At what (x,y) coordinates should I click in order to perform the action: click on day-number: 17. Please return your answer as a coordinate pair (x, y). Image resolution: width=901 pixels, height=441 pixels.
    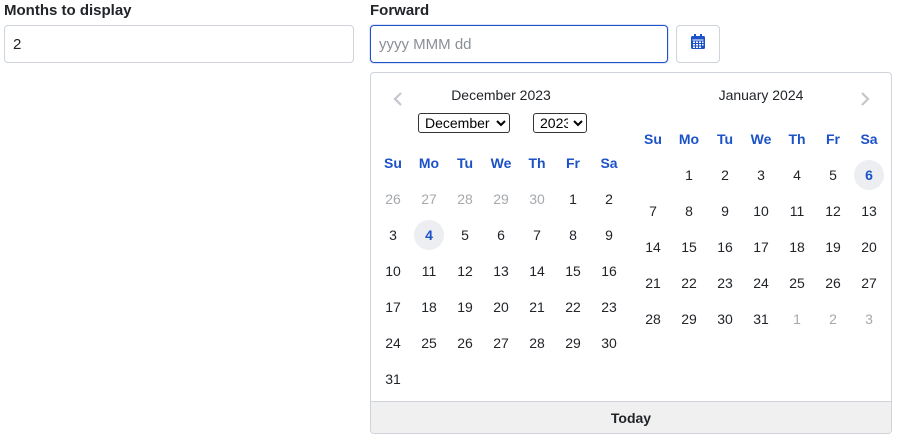
    Looking at the image, I should click on (393, 307).